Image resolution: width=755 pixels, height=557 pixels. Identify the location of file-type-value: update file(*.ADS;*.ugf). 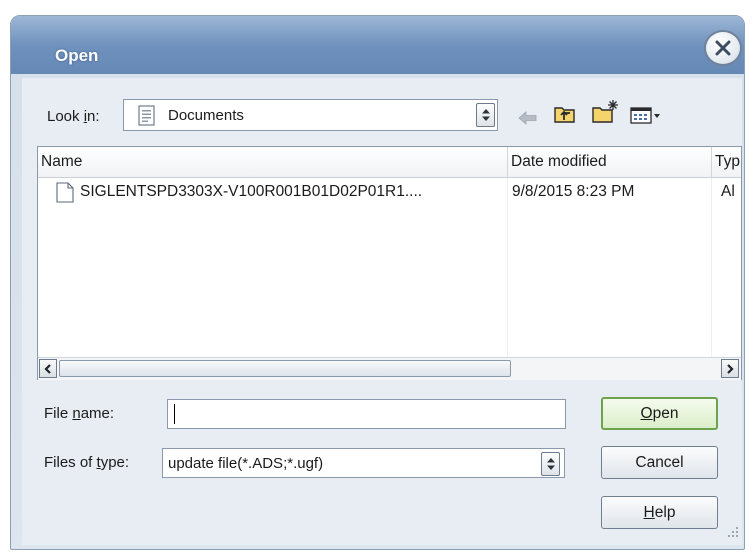
(246, 463).